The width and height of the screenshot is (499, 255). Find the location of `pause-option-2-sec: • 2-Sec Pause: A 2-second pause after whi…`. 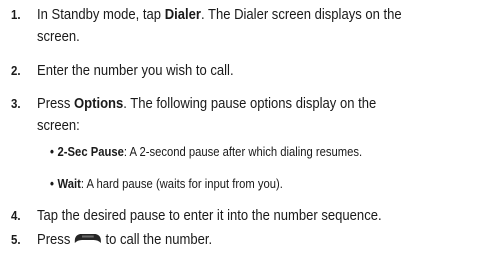

pause-option-2-sec: • 2-Sec Pause: A 2-second pause after whi… is located at coordinates (261, 152).